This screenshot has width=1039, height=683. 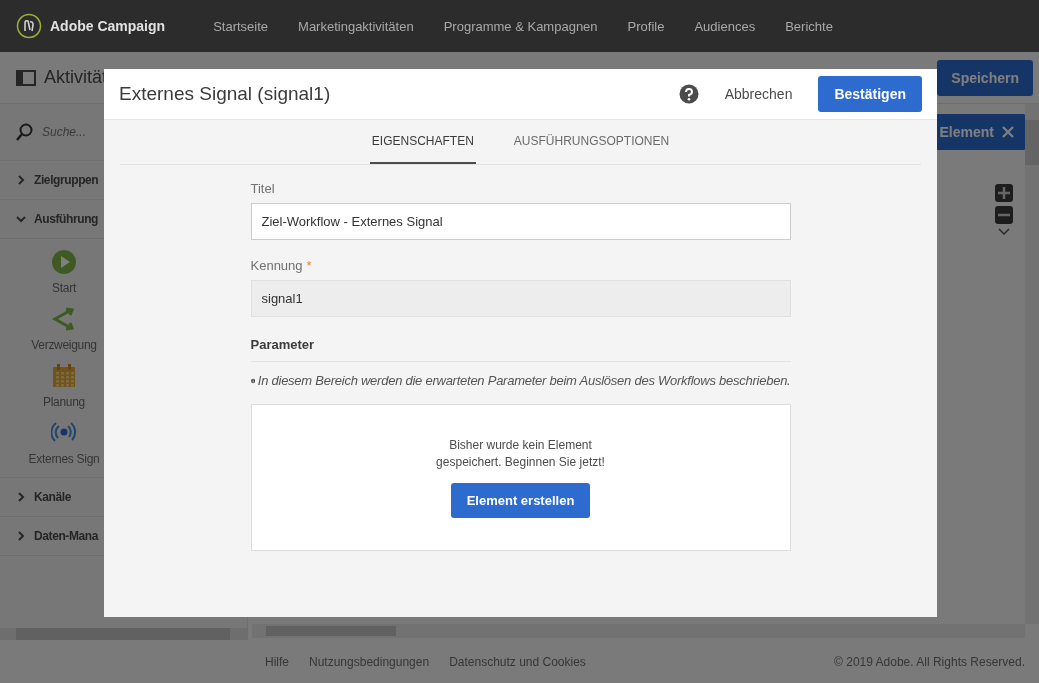 What do you see at coordinates (520, 221) in the screenshot?
I see `text-field: Ziel-Workflow - Externes Signal` at bounding box center [520, 221].